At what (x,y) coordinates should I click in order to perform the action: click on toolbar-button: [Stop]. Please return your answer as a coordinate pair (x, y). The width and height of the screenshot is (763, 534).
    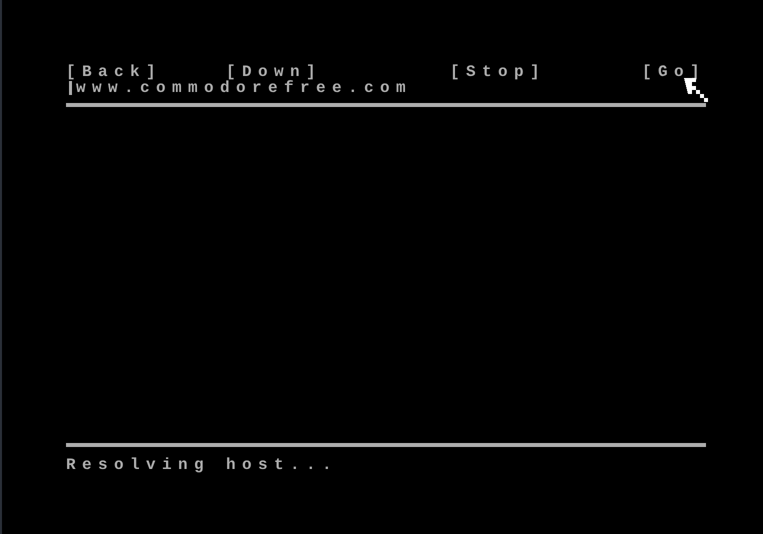
    Looking at the image, I should click on (498, 72).